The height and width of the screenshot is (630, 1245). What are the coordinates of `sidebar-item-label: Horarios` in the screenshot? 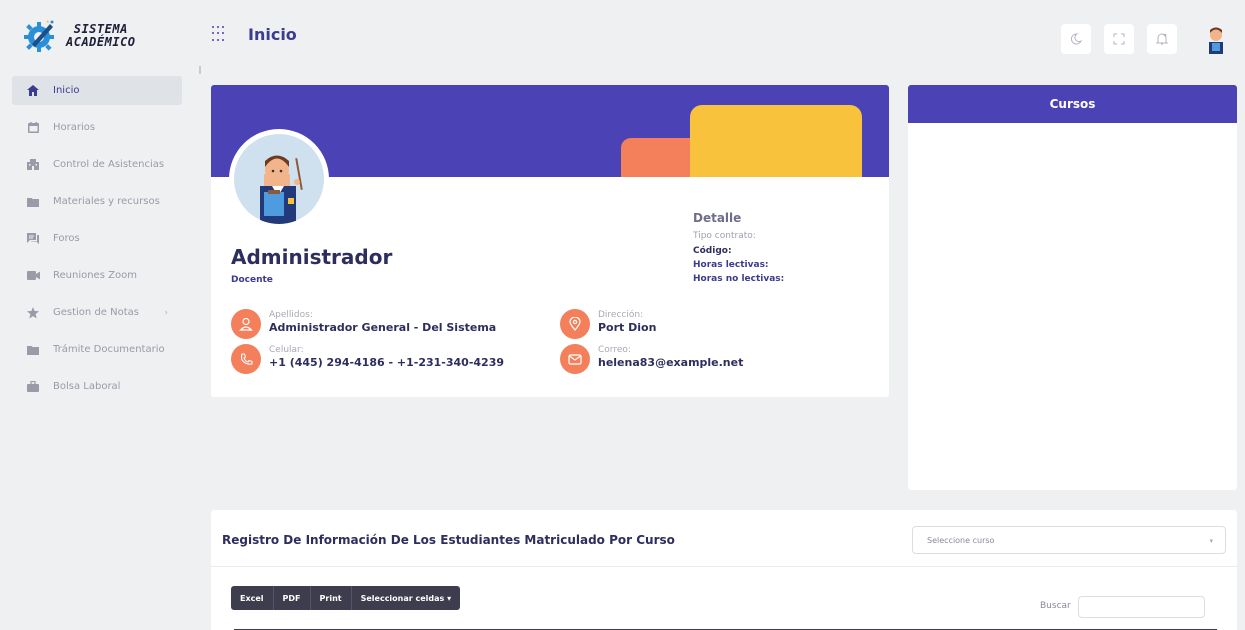 It's located at (74, 127).